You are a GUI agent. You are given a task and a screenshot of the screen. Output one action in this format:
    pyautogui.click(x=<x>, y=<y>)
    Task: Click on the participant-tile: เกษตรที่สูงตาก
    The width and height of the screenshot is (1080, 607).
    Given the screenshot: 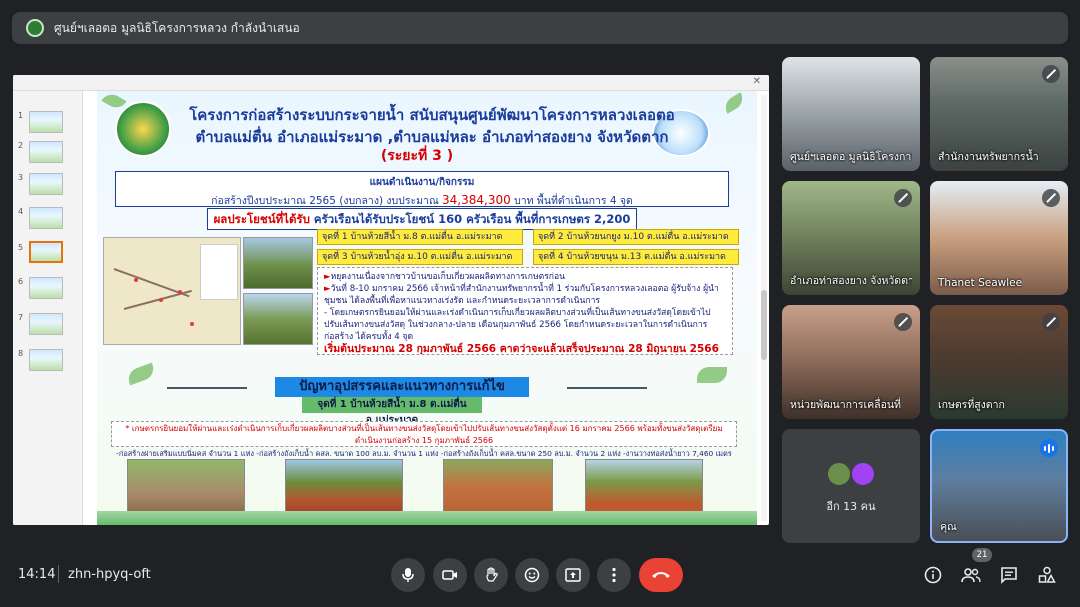 What is the action you would take?
    pyautogui.click(x=999, y=362)
    